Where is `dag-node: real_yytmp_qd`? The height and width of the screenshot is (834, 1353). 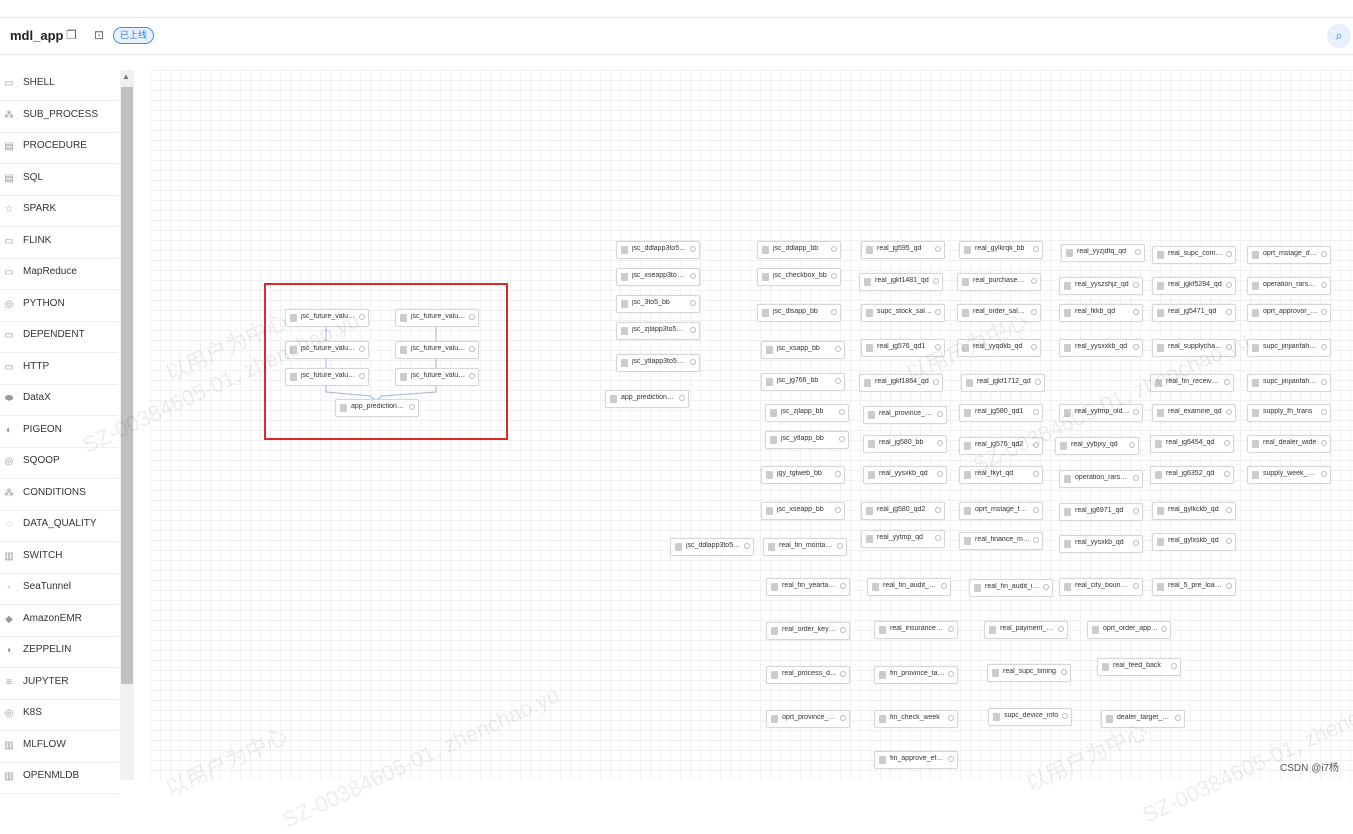 dag-node: real_yytmp_qd is located at coordinates (903, 539).